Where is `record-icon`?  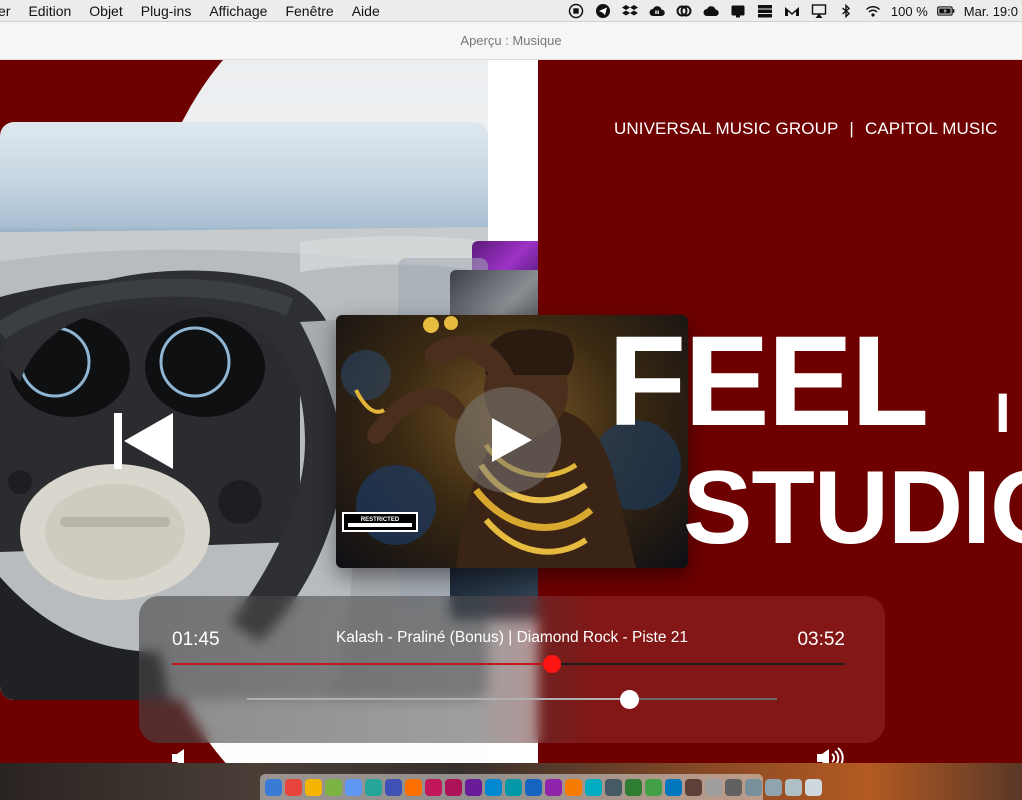
record-icon is located at coordinates (576, 11).